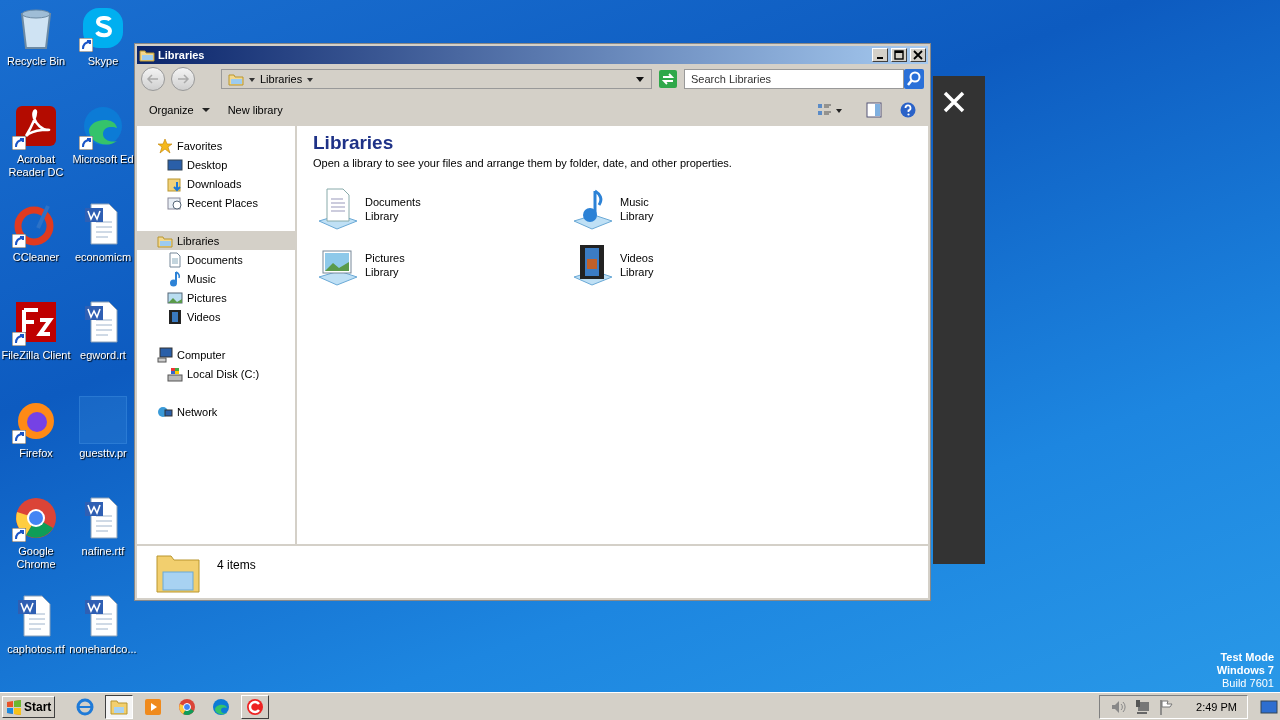 Image resolution: width=1280 pixels, height=720 pixels. Describe the element at coordinates (216, 297) in the screenshot. I see `nav-item: Pictures` at that location.